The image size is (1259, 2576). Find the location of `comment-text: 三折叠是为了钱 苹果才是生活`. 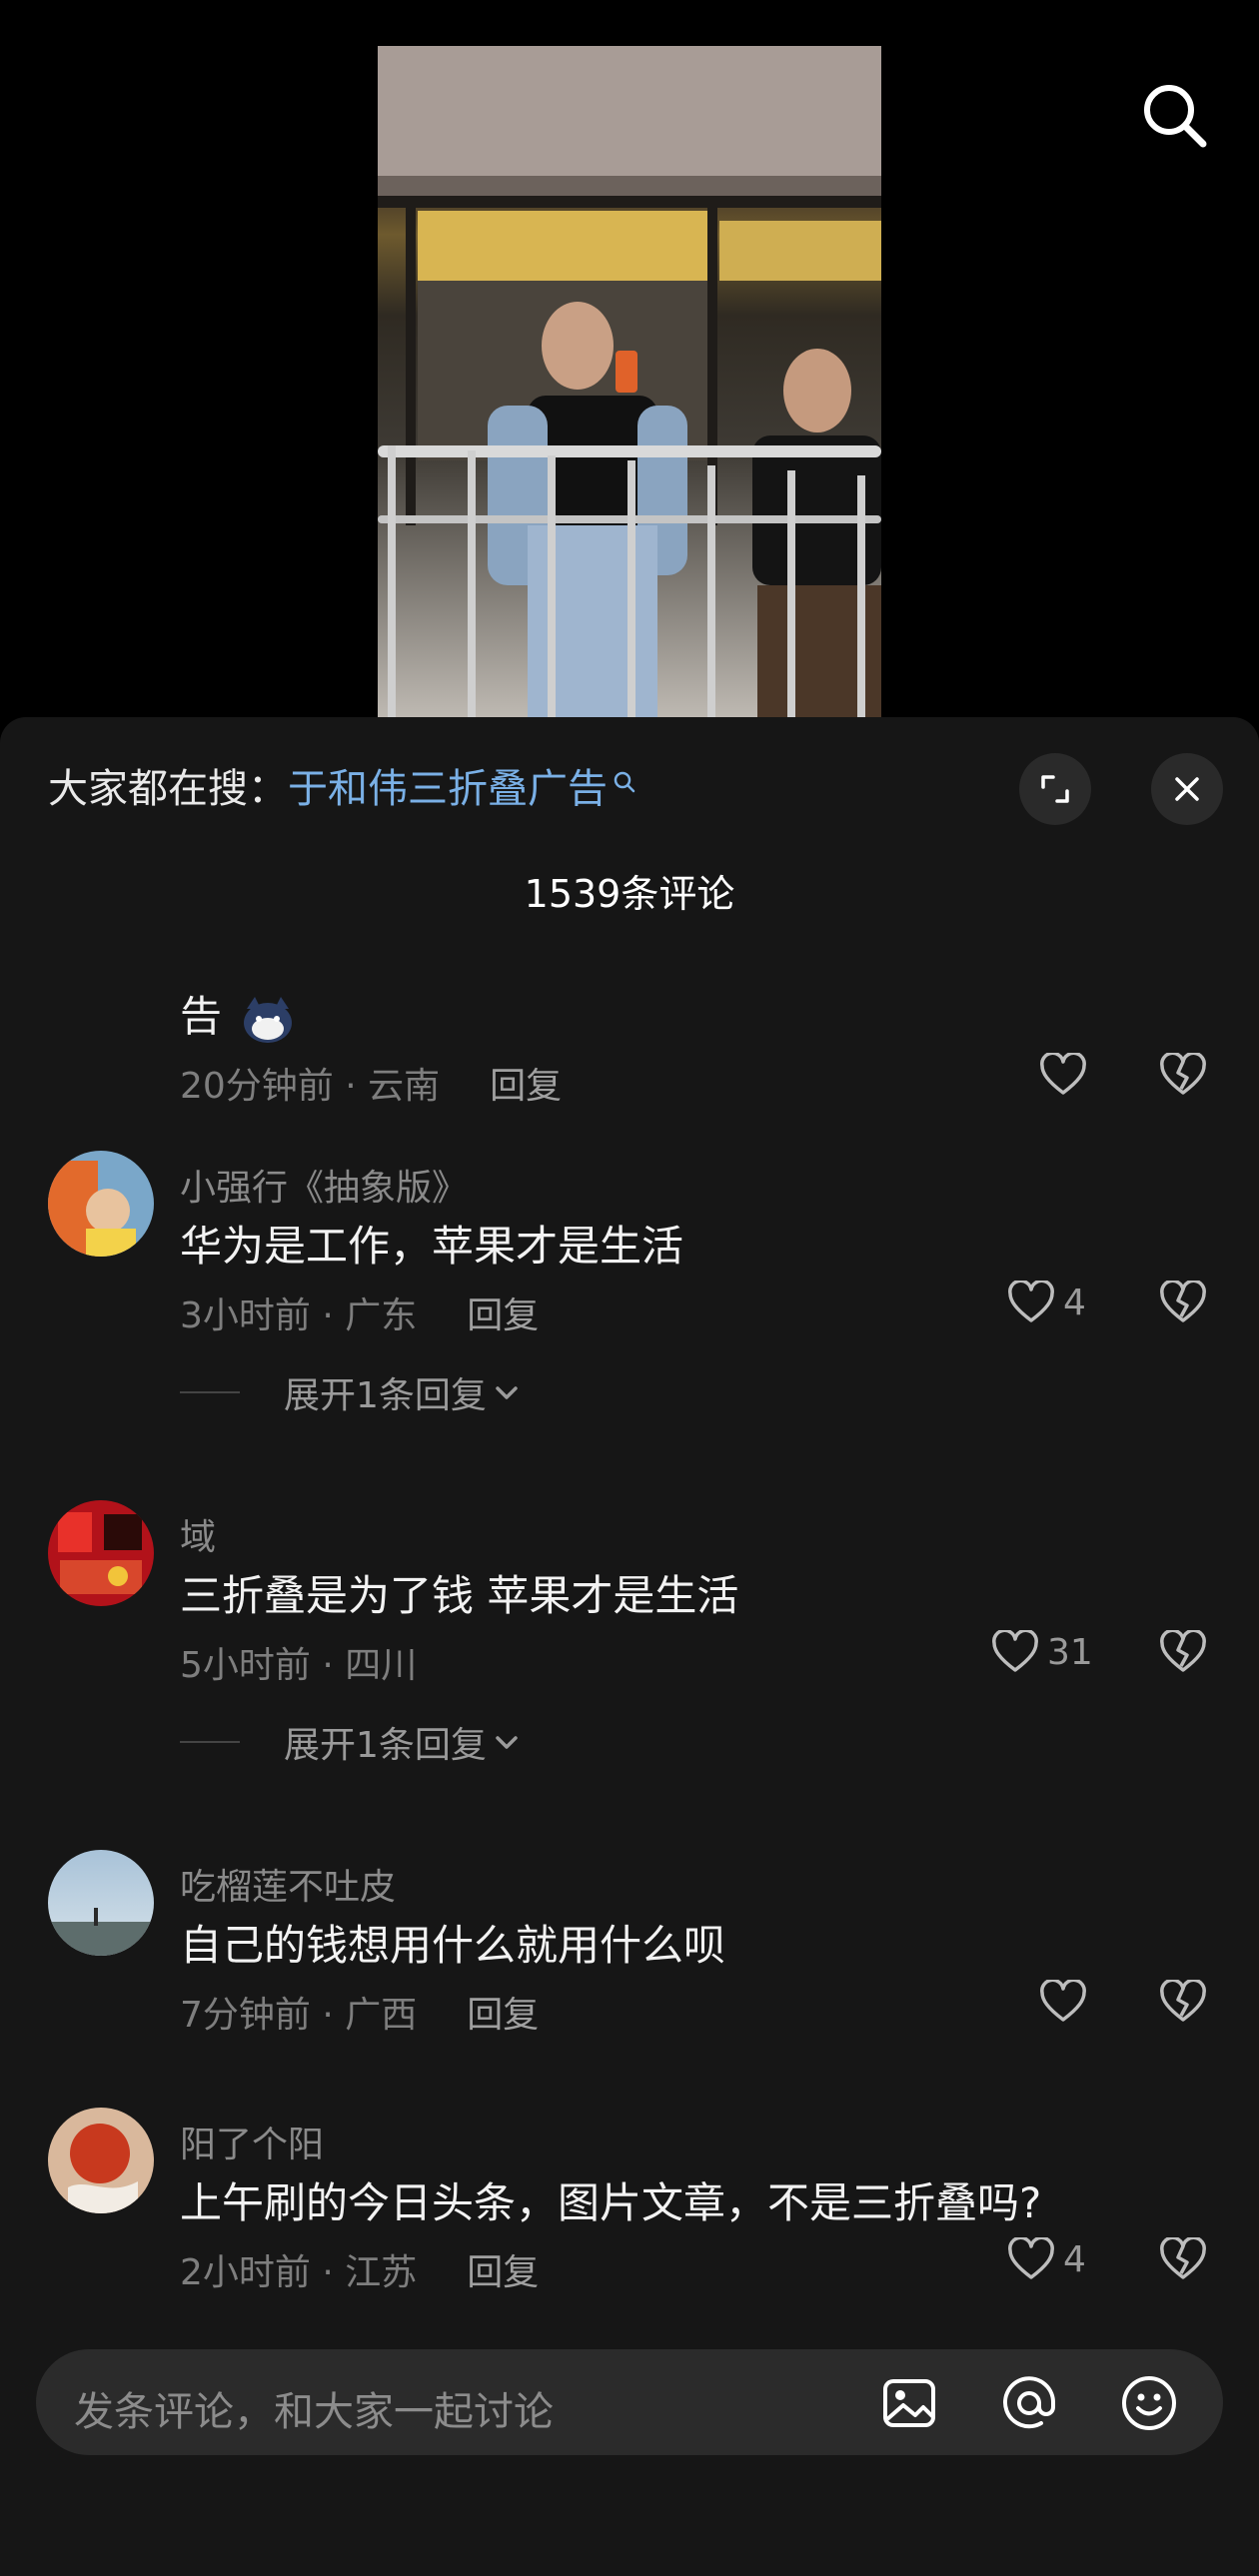

comment-text: 三折叠是为了钱 苹果才是生活 is located at coordinates (460, 1596).